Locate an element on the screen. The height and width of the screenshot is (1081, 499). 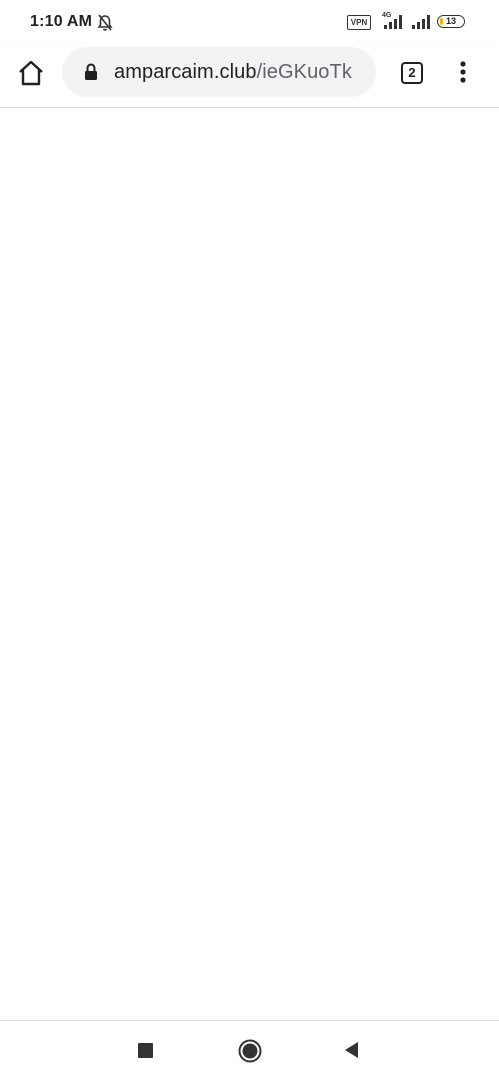
url-text: amparcaim.club/ieGKuoTk is located at coordinates (233, 72).